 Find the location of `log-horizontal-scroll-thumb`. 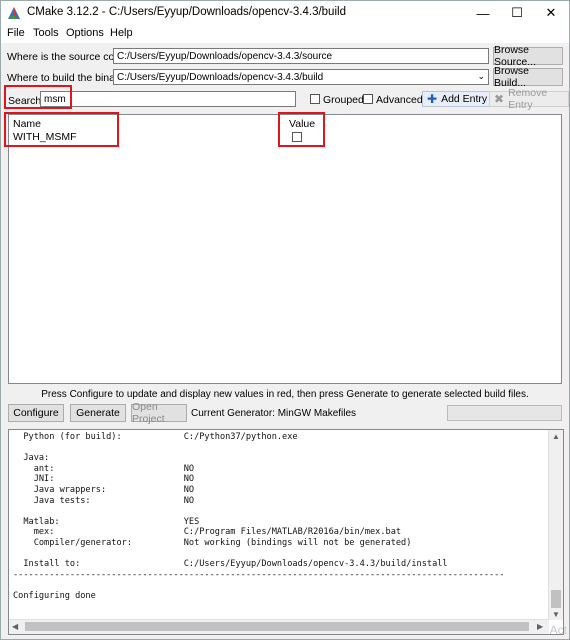

log-horizontal-scroll-thumb is located at coordinates (277, 626).